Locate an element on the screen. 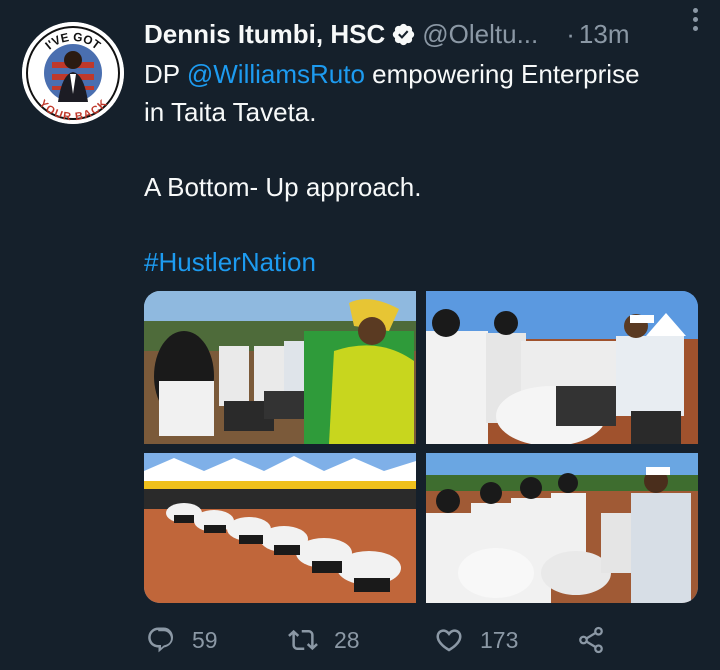 The height and width of the screenshot is (670, 720). tweet-header: Dennis Itumbi, HSC @Oleltu... · 13m is located at coordinates (424, 34).